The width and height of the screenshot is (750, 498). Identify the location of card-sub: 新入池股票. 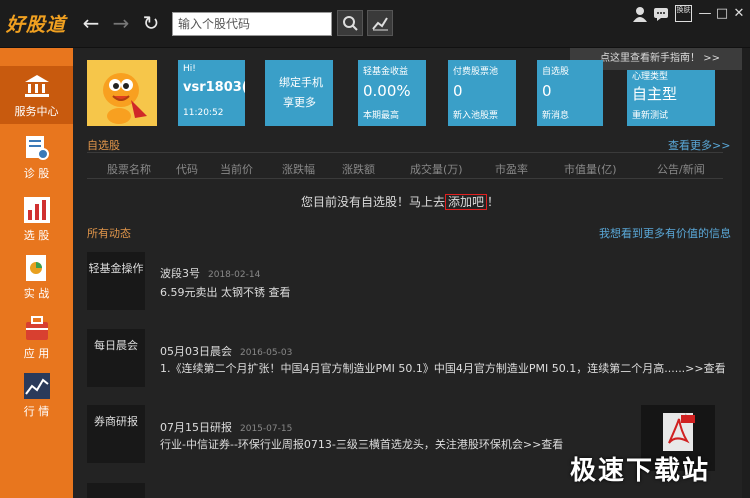
(476, 116).